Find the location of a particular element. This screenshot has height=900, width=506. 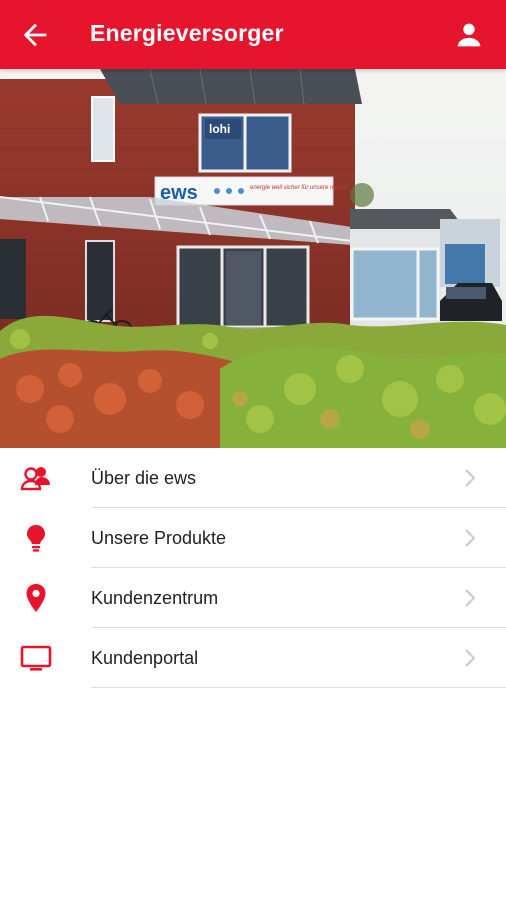

menu-item-label: Über die ews is located at coordinates (144, 478).